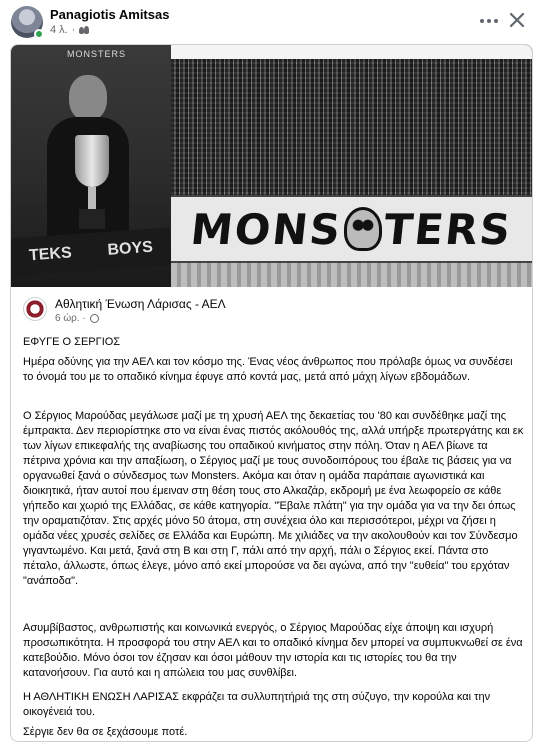 The image size is (535, 745). I want to click on more-horizontal-icon, so click(482, 21).